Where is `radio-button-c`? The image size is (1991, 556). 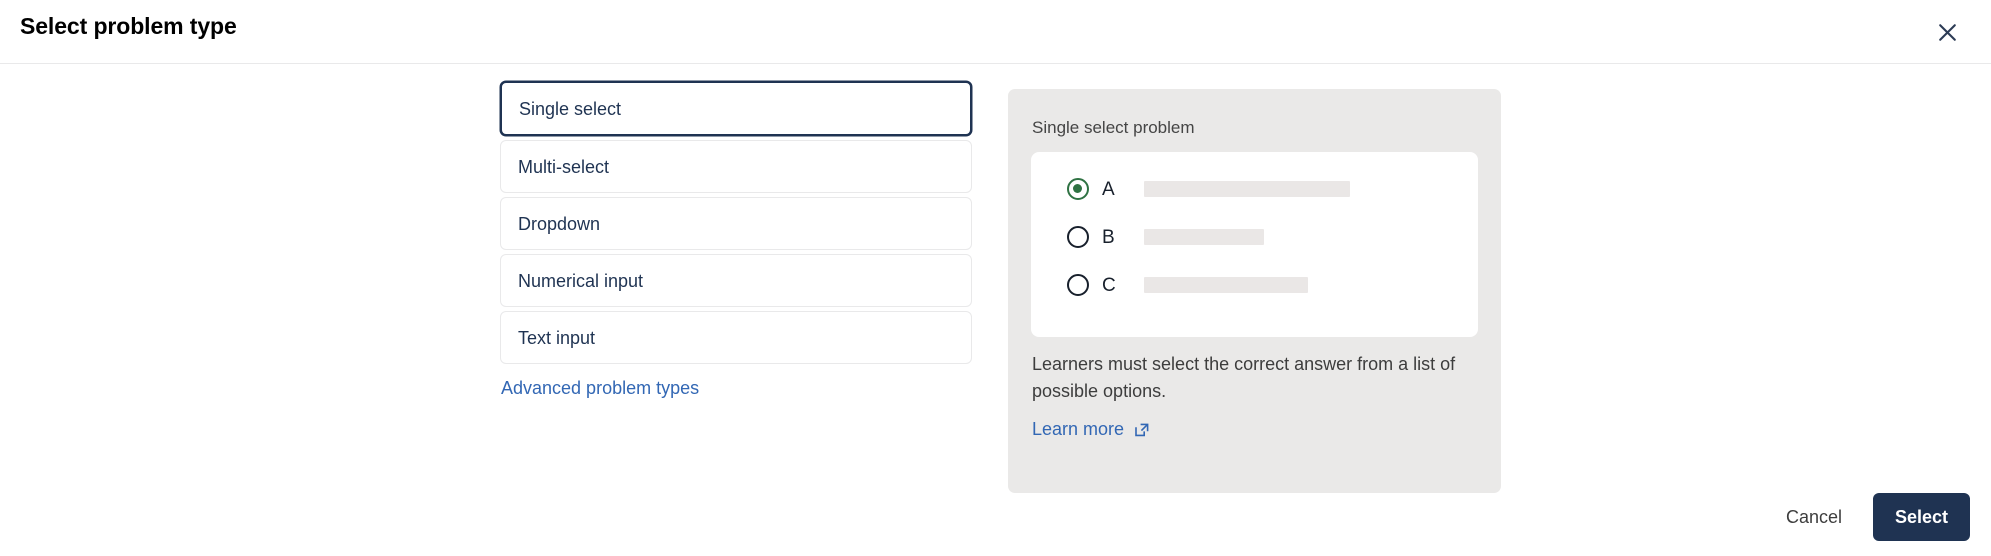 radio-button-c is located at coordinates (1078, 285).